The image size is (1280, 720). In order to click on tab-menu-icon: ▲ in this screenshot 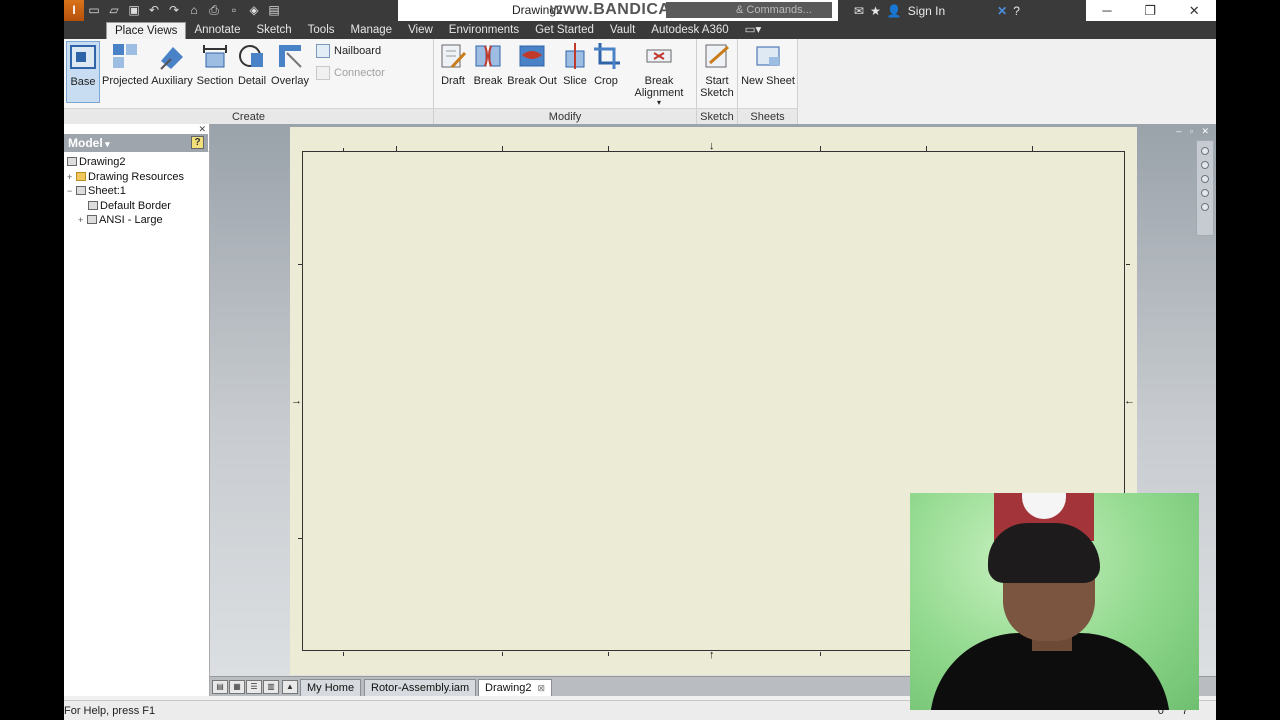, I will do `click(290, 687)`.